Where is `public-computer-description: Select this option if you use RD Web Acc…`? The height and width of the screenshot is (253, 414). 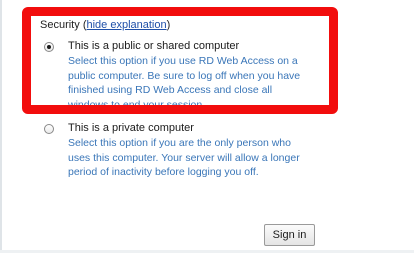
public-computer-description: Select this option if you use RD Web Acc… is located at coordinates (194, 83).